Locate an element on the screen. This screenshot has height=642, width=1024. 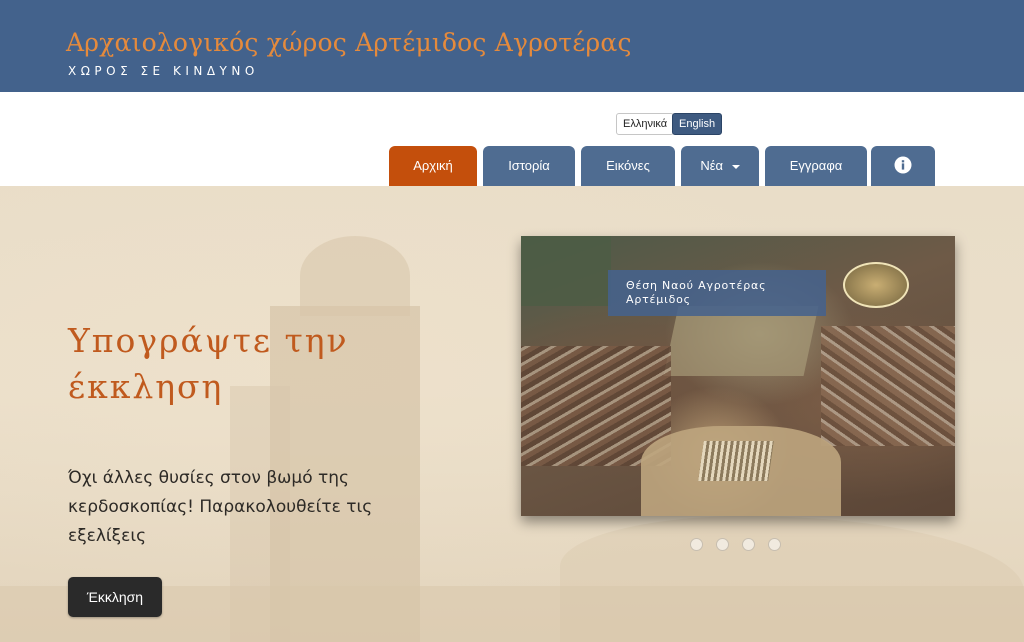
language-greek-button: Ελληνικά is located at coordinates (645, 124).